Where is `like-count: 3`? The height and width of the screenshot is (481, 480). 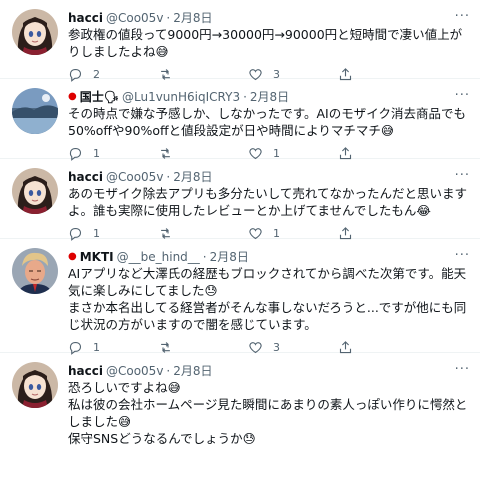
like-count: 3 is located at coordinates (276, 347).